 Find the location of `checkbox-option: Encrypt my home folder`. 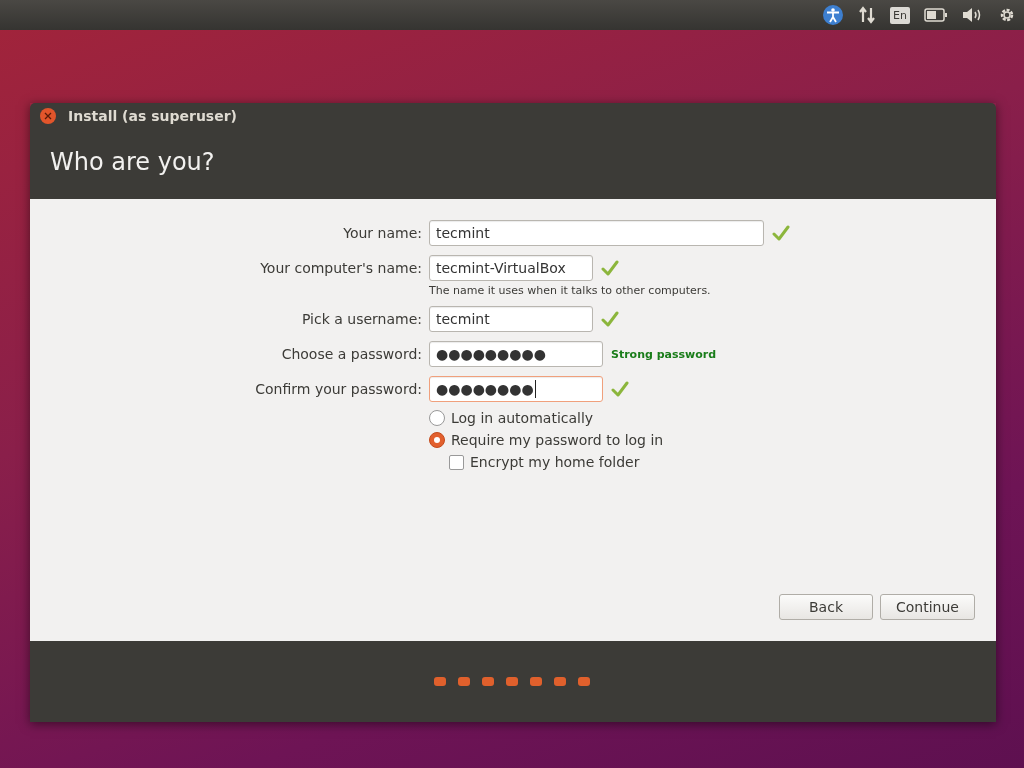

checkbox-option: Encrypt my home folder is located at coordinates (722, 462).